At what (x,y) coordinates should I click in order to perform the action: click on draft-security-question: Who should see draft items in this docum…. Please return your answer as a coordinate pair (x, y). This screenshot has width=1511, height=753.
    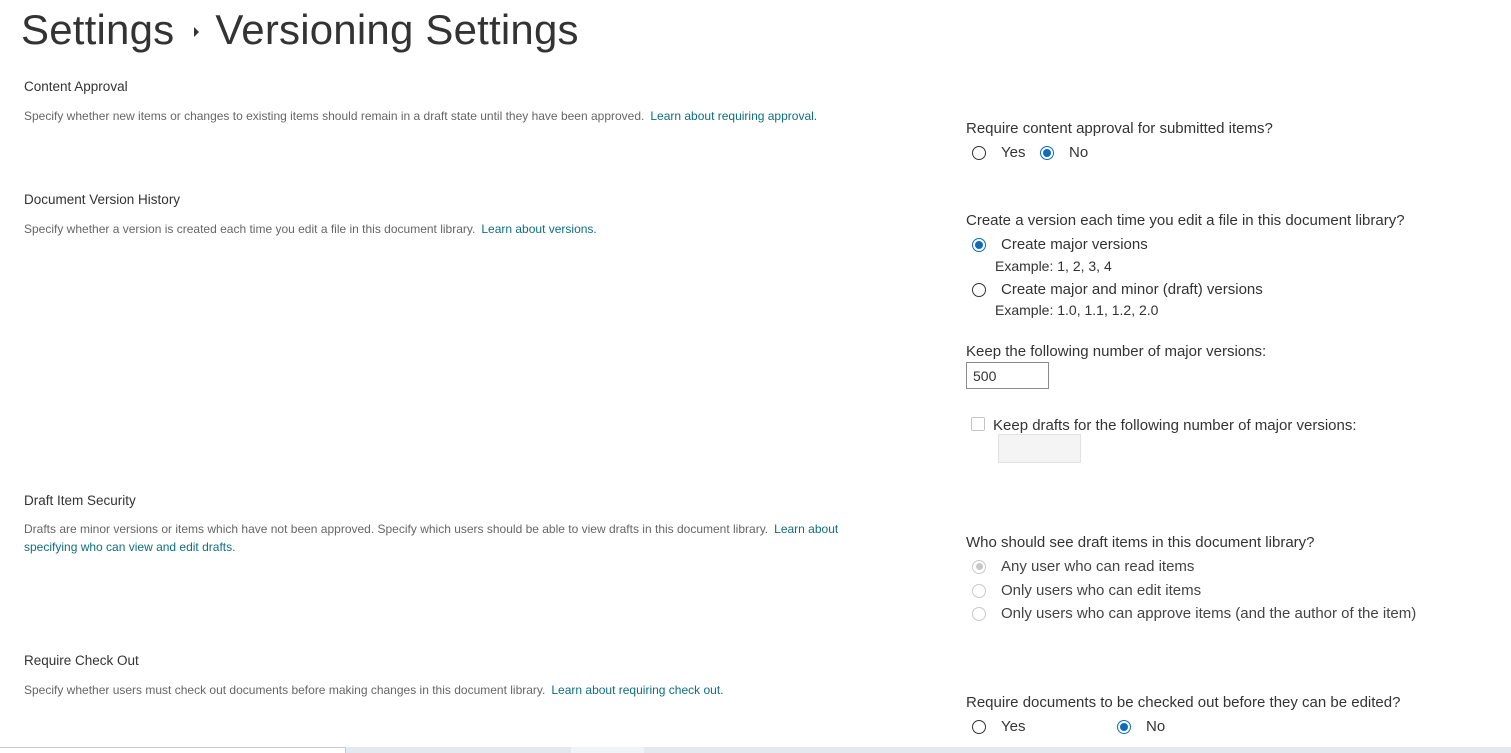
    Looking at the image, I should click on (1140, 542).